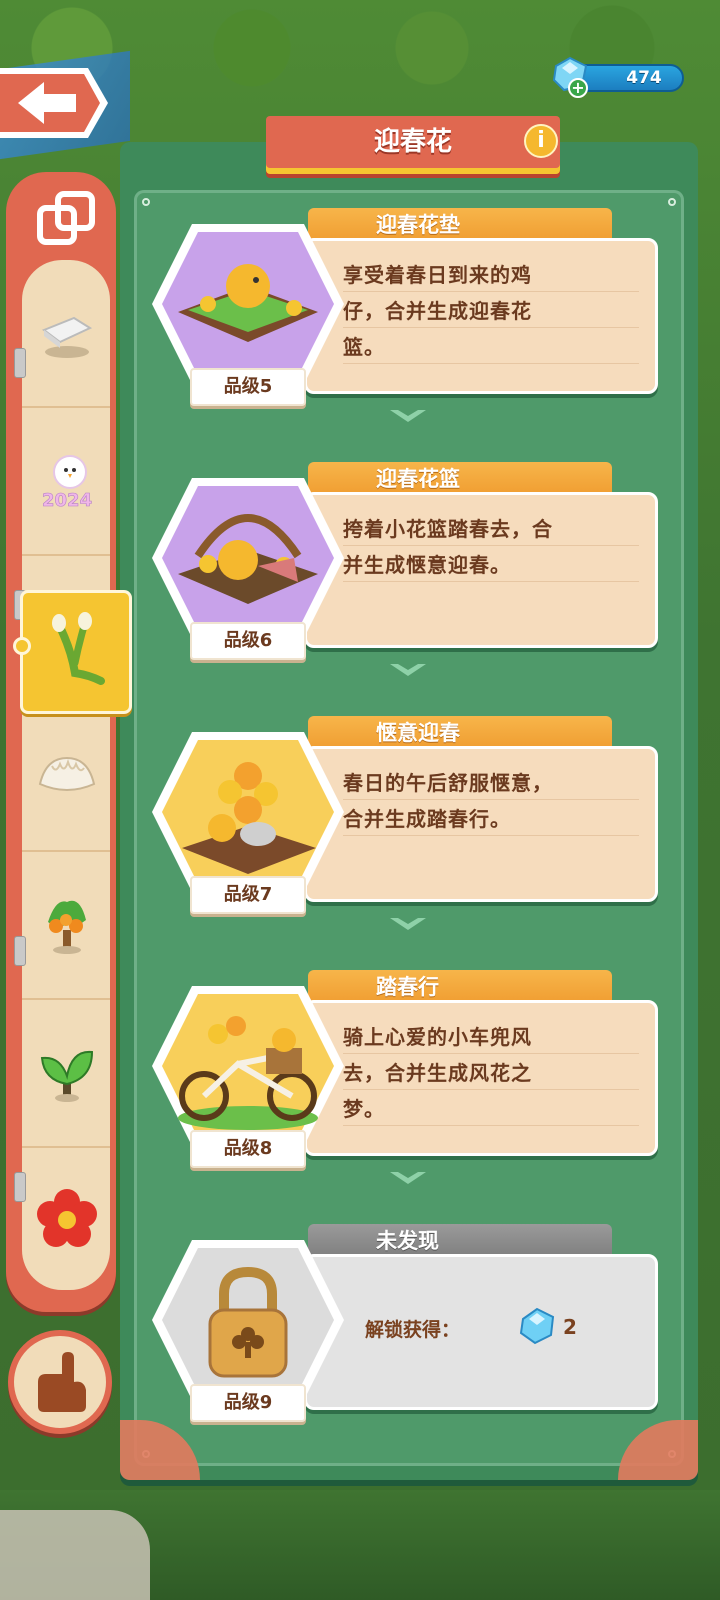 Image resolution: width=720 pixels, height=1600 pixels. I want to click on dumpling-icon, so click(67, 773).